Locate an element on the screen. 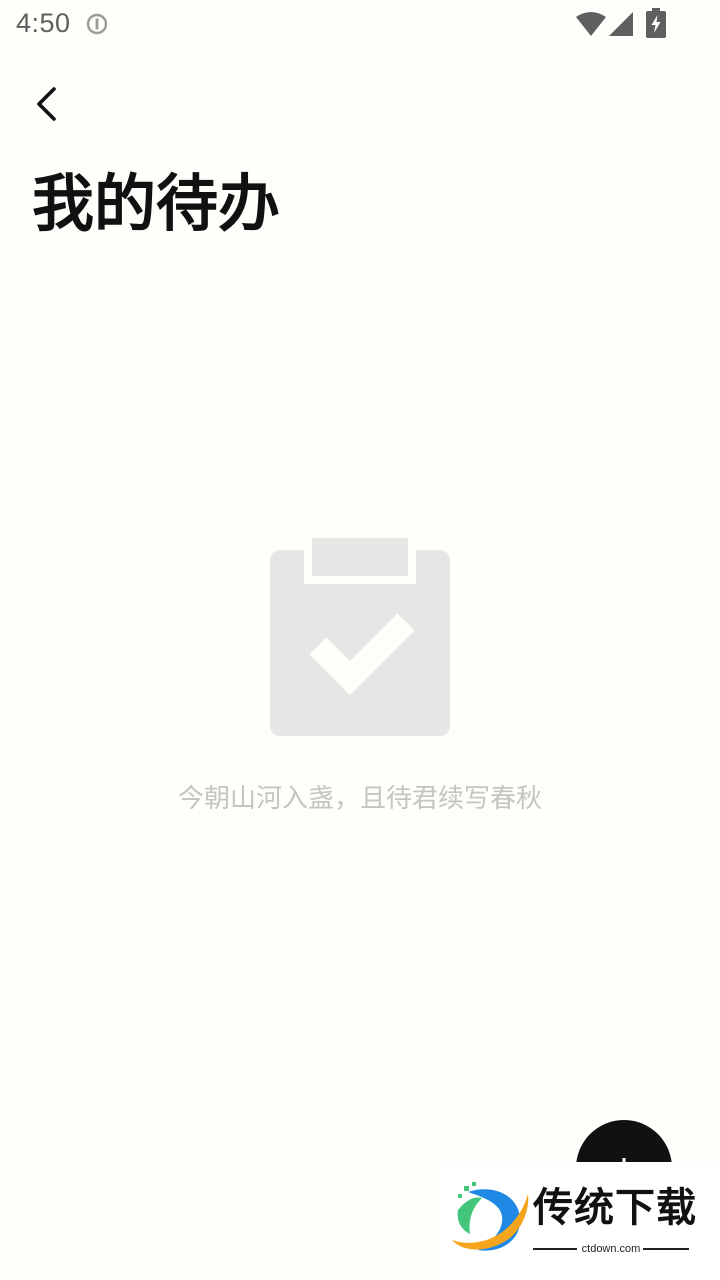 The image size is (720, 1280). chevron-left-icon is located at coordinates (46, 104).